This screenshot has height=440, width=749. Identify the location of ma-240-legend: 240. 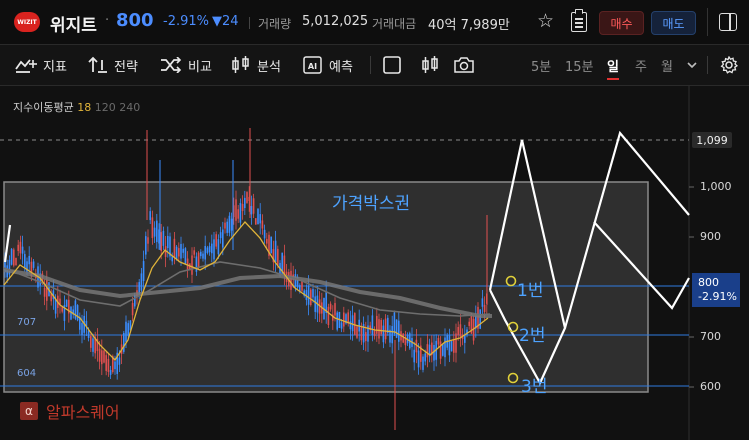
(130, 107).